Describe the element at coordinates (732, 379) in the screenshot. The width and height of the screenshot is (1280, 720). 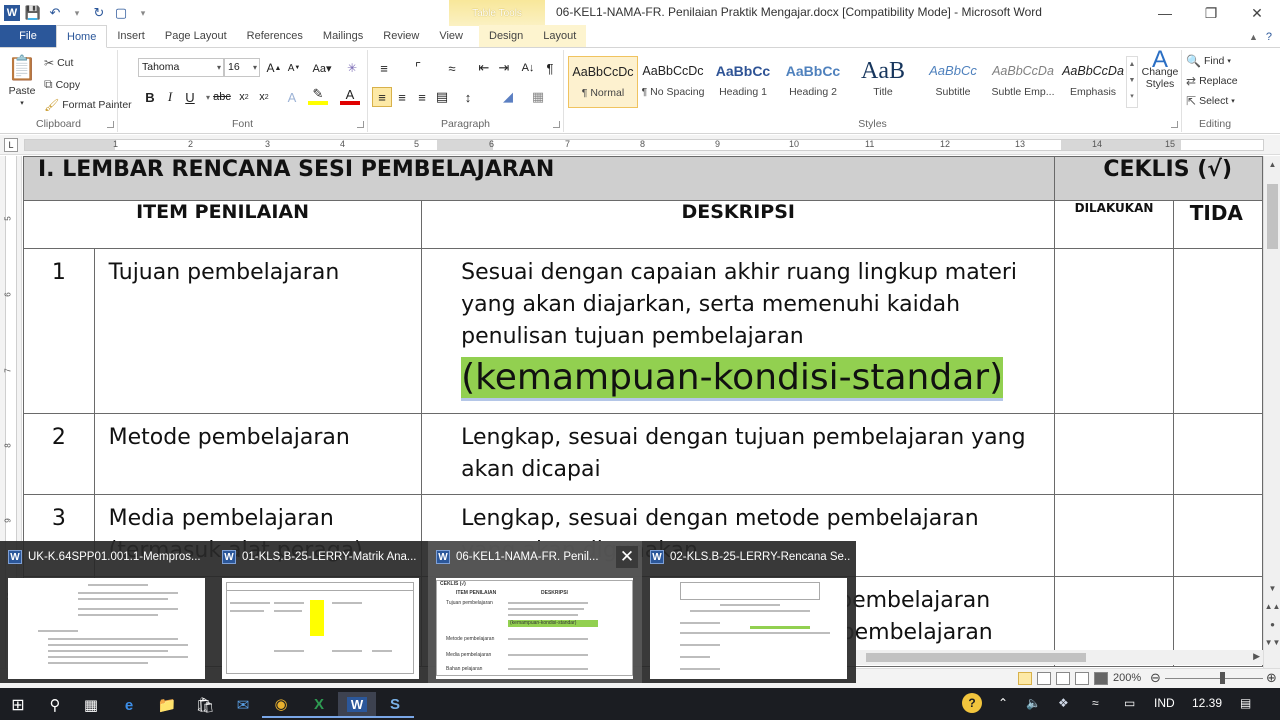
I see `highlighted-text: (kemampuan-kondisi-standar)` at that location.